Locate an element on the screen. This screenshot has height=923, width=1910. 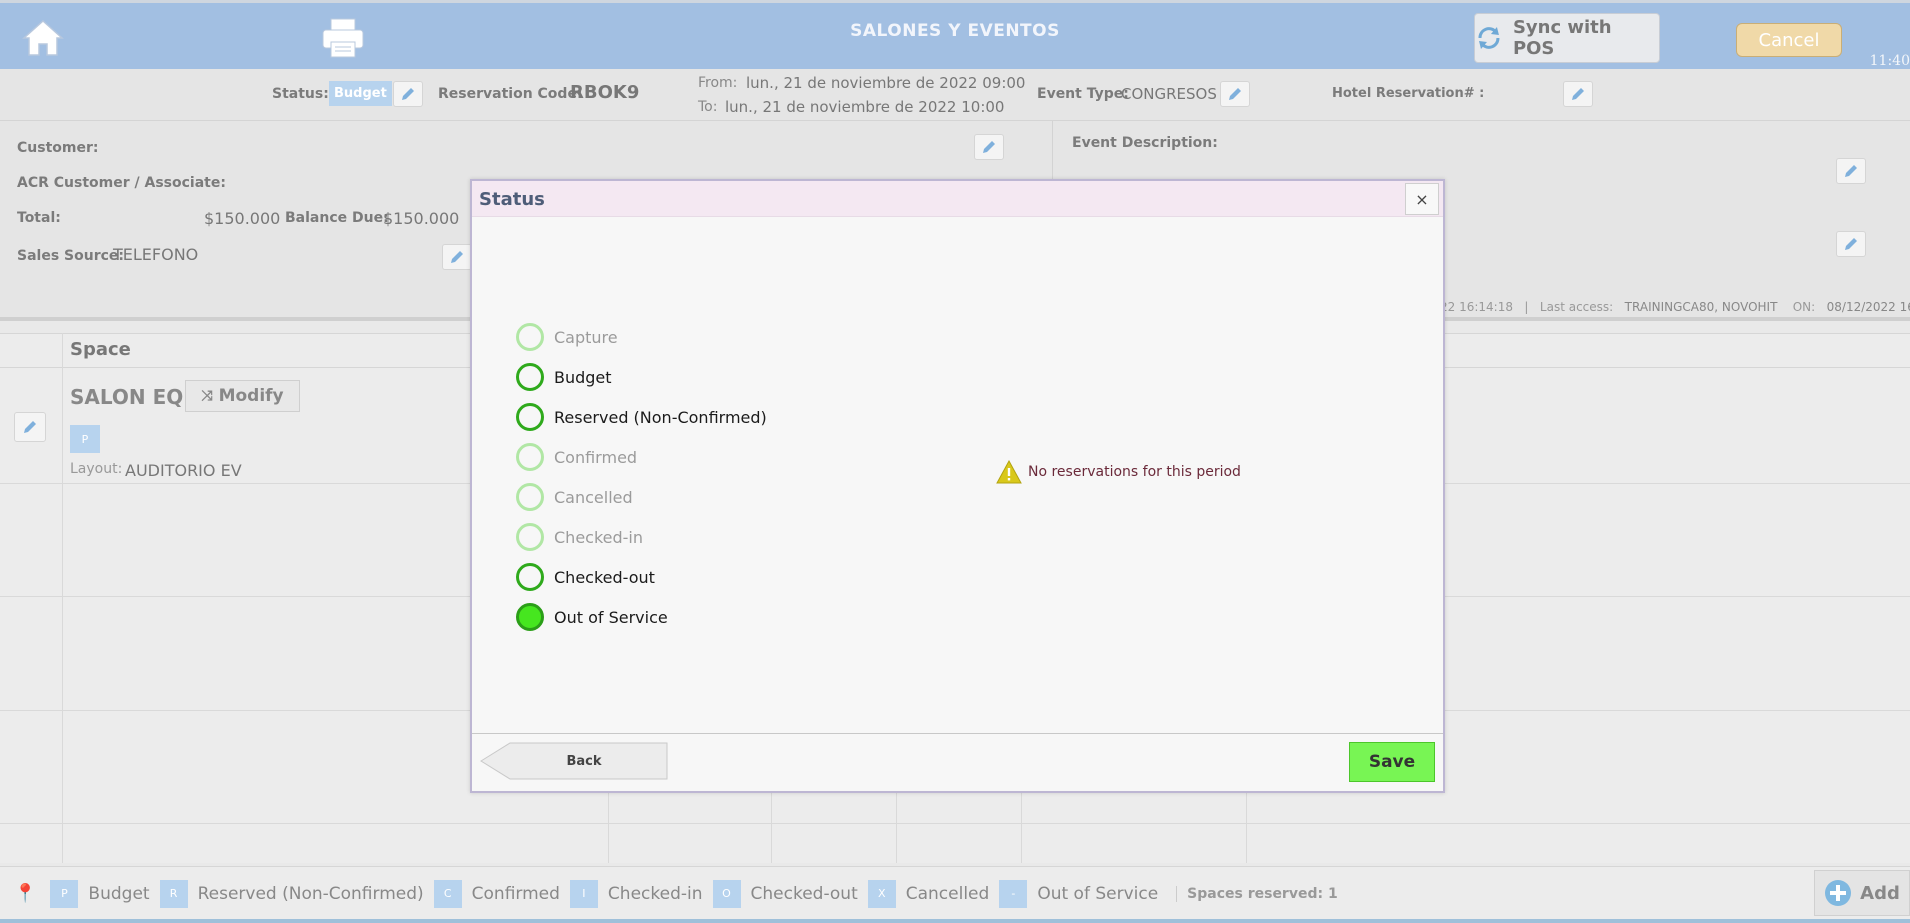
close-icon: × is located at coordinates (1422, 199).